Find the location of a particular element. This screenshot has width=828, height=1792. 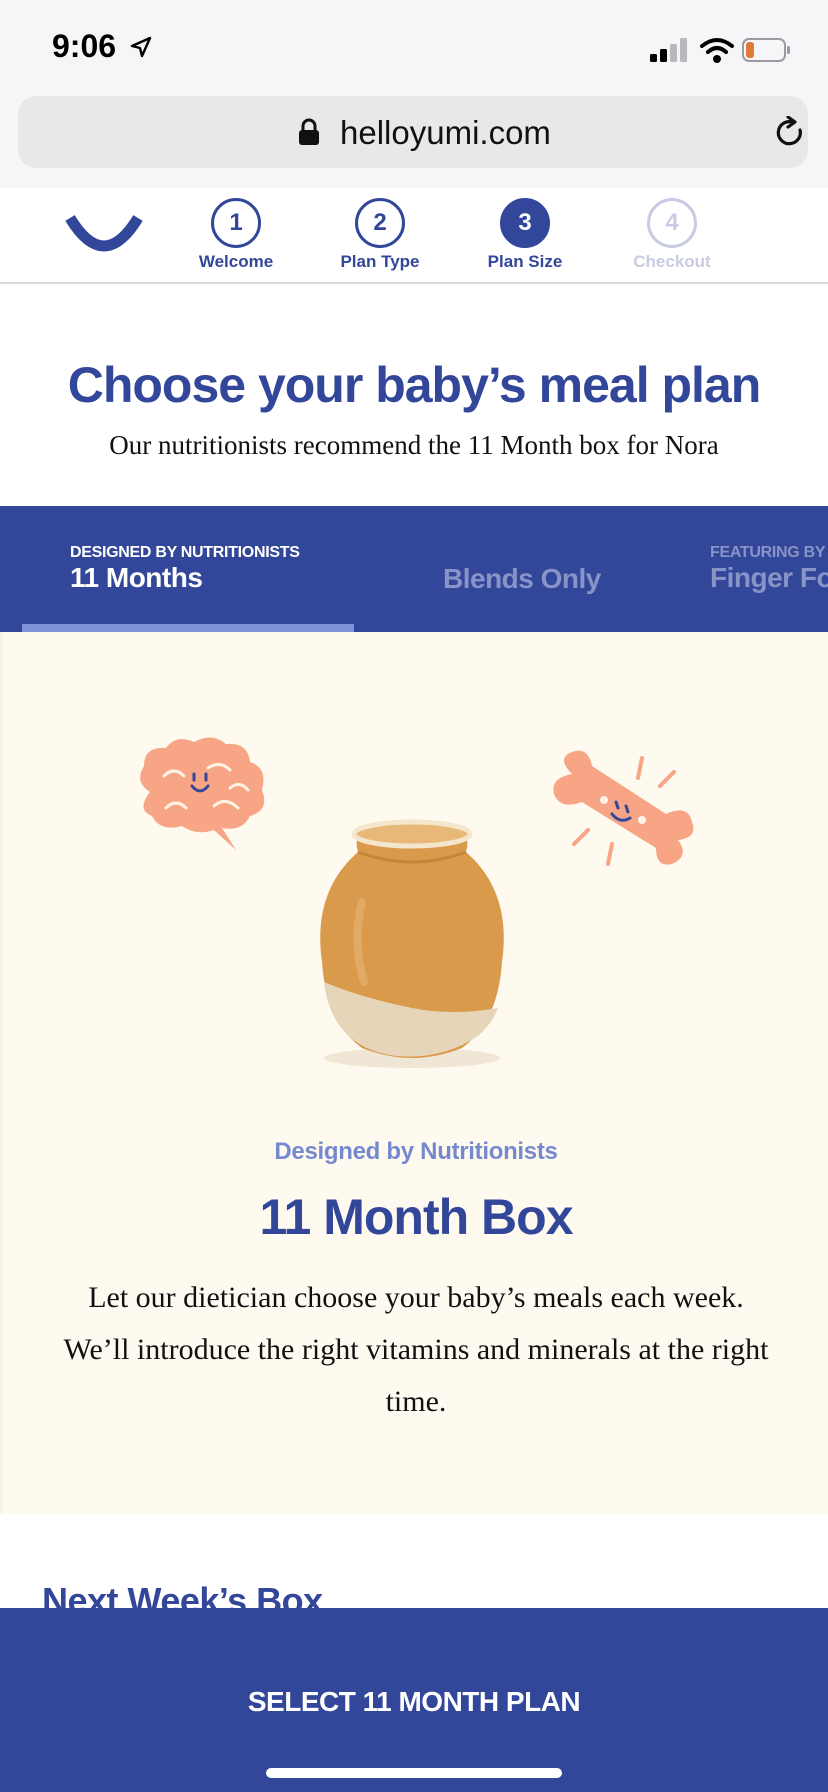

tab-11-months: DESIGNED BY NUTRITIONISTS 11 Months is located at coordinates (185, 569).